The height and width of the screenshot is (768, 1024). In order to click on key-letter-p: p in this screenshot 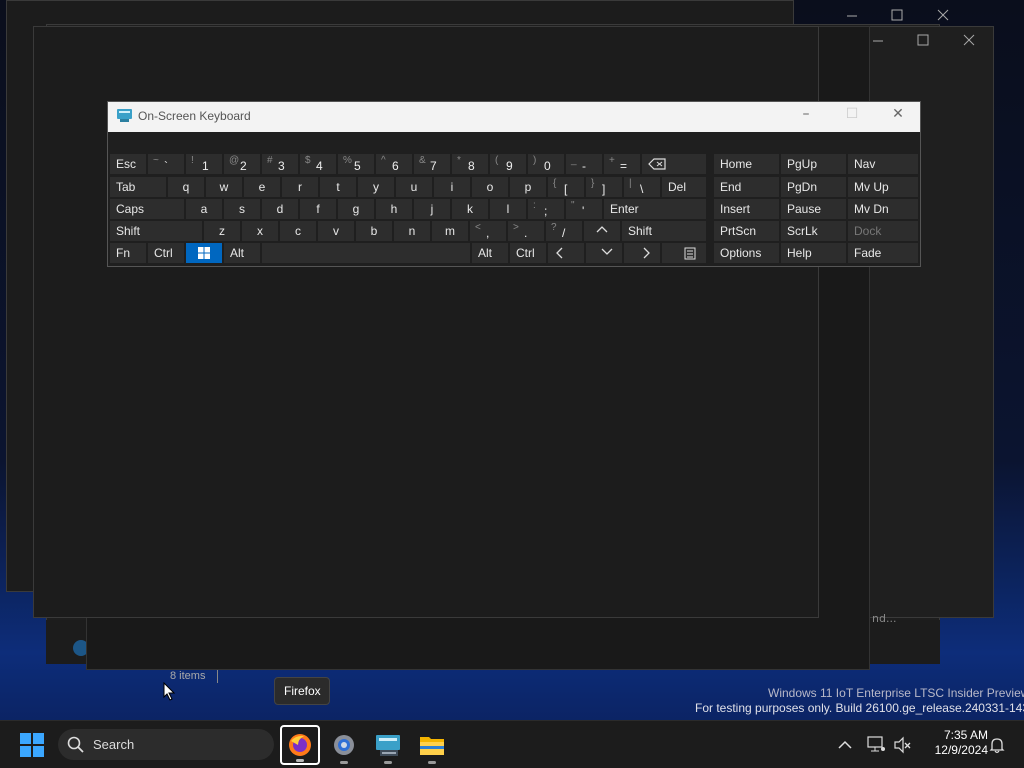, I will do `click(528, 187)`.